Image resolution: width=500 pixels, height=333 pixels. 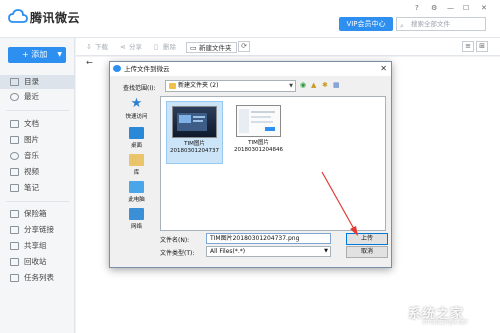 I want to click on clock-icon, so click(x=14, y=97).